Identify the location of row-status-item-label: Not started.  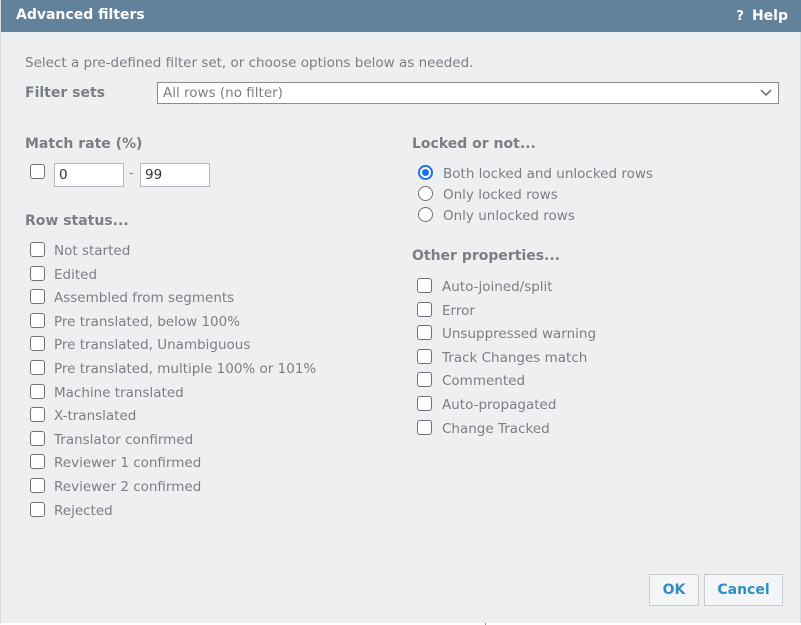
(92, 251).